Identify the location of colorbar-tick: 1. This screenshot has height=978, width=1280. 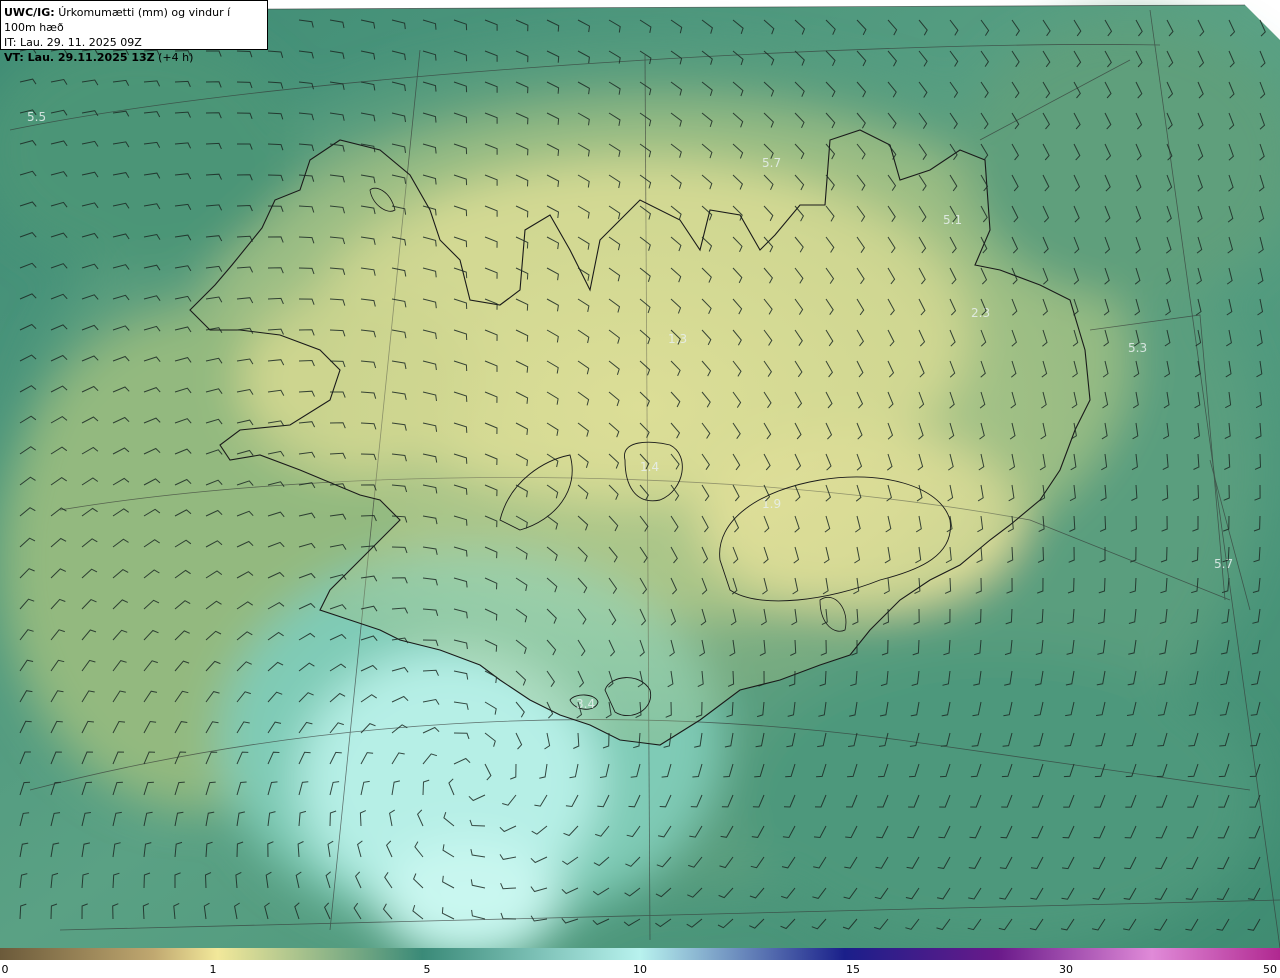
(213, 969).